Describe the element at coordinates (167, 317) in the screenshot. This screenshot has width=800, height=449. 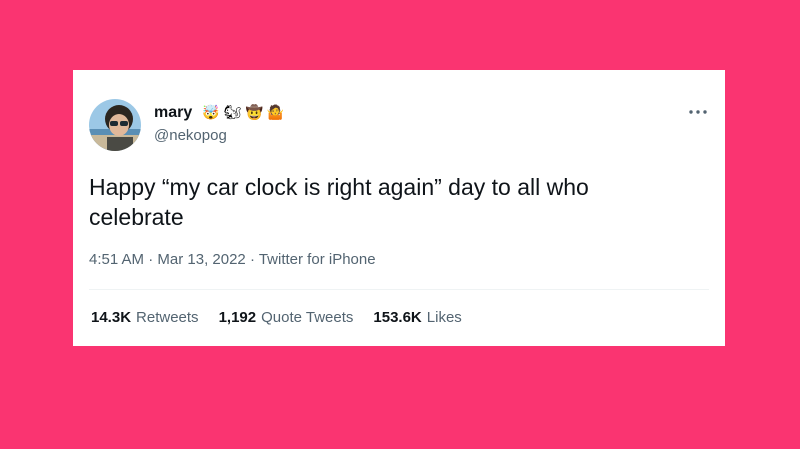
I see `retweets-label: Retweets` at that location.